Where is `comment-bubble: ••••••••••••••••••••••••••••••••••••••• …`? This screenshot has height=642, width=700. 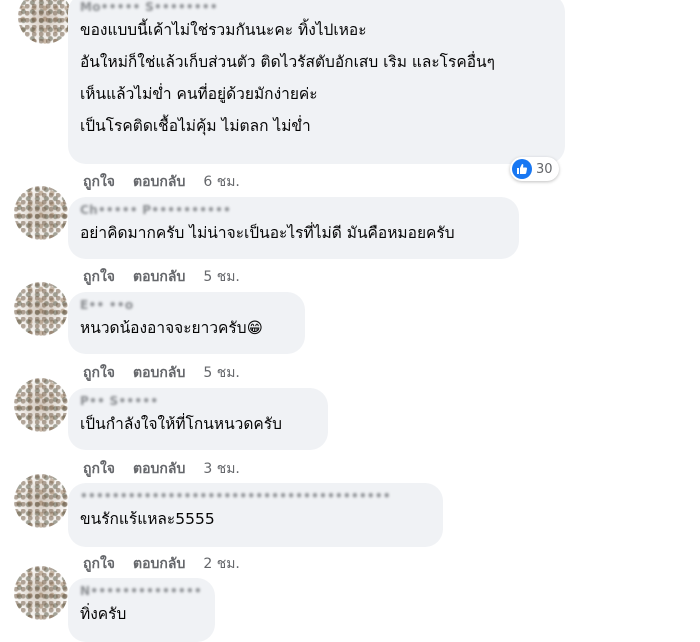
comment-bubble: ••••••••••••••••••••••••••••••••••••••• … is located at coordinates (255, 515).